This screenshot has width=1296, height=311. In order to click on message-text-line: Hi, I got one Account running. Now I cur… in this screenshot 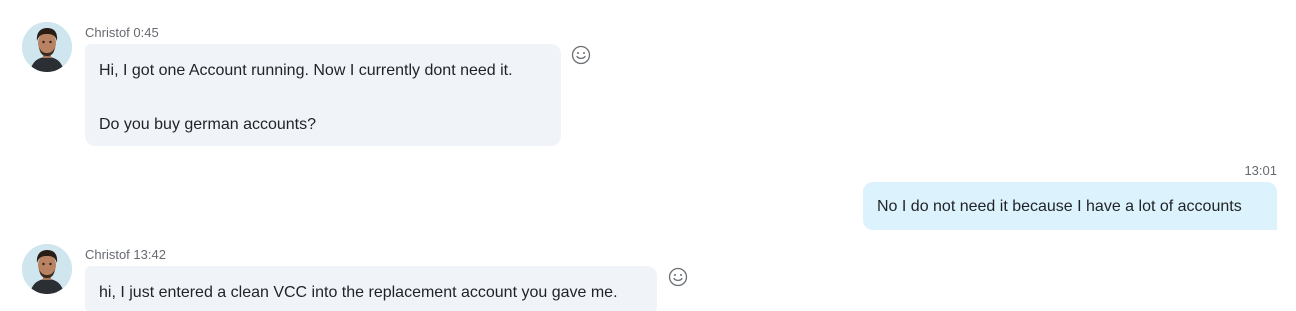, I will do `click(306, 70)`.